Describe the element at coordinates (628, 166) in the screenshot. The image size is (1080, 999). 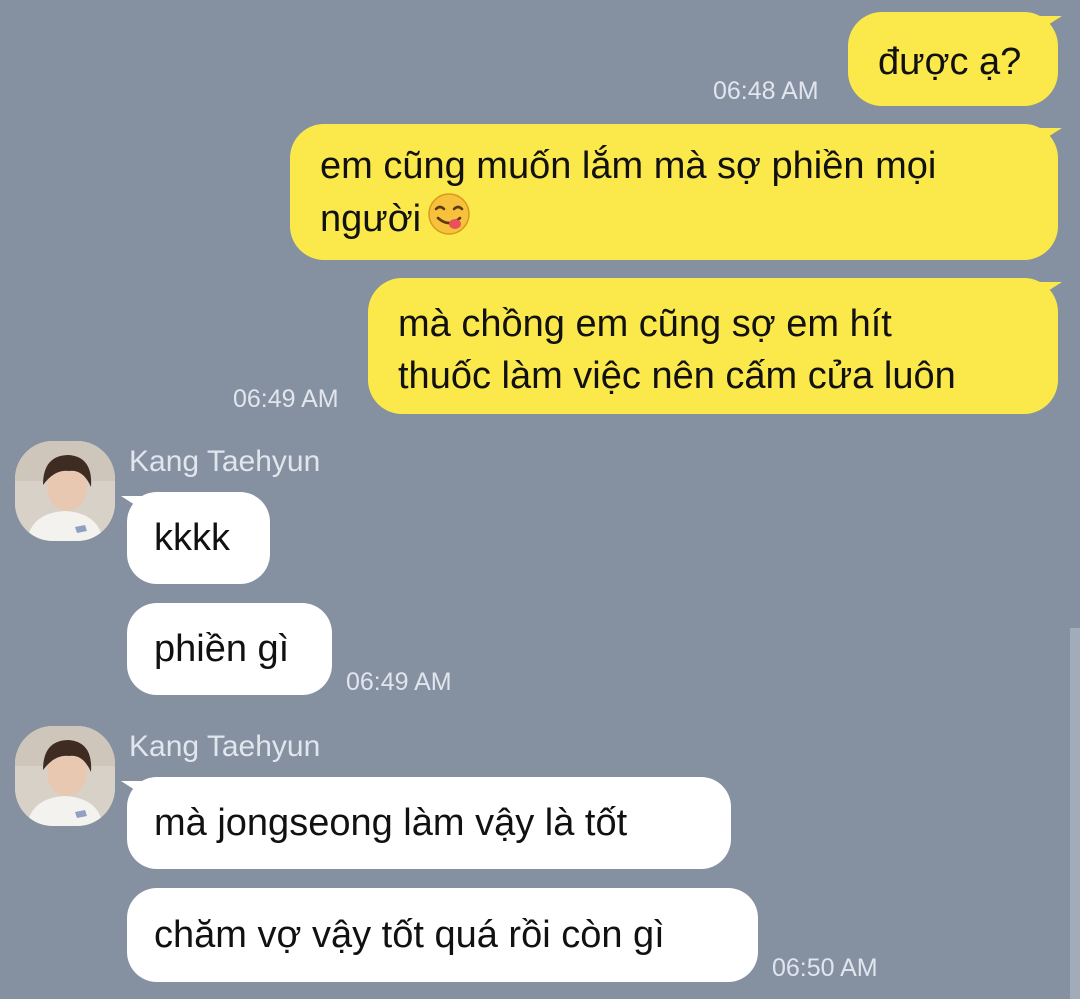
I see `message-text-line: em cũng muốn lắm mà sợ phiền mọi` at that location.